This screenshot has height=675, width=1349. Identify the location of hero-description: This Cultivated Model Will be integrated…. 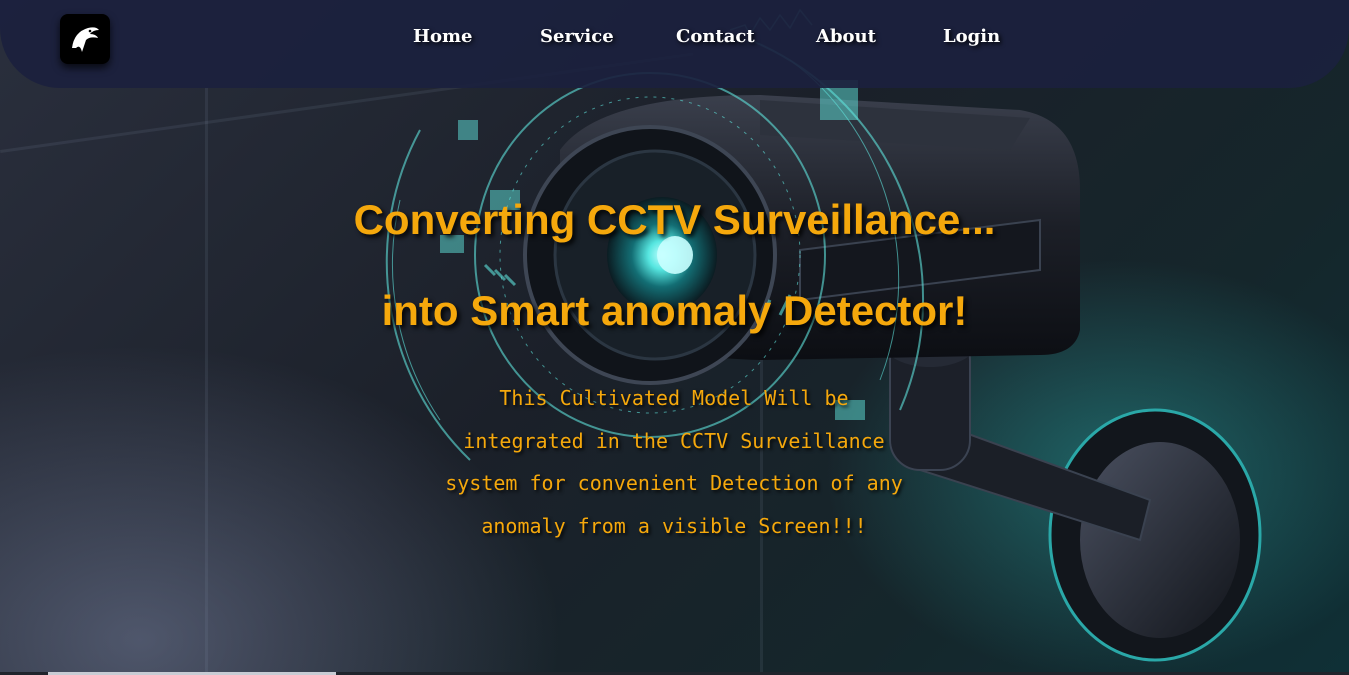
(674, 462).